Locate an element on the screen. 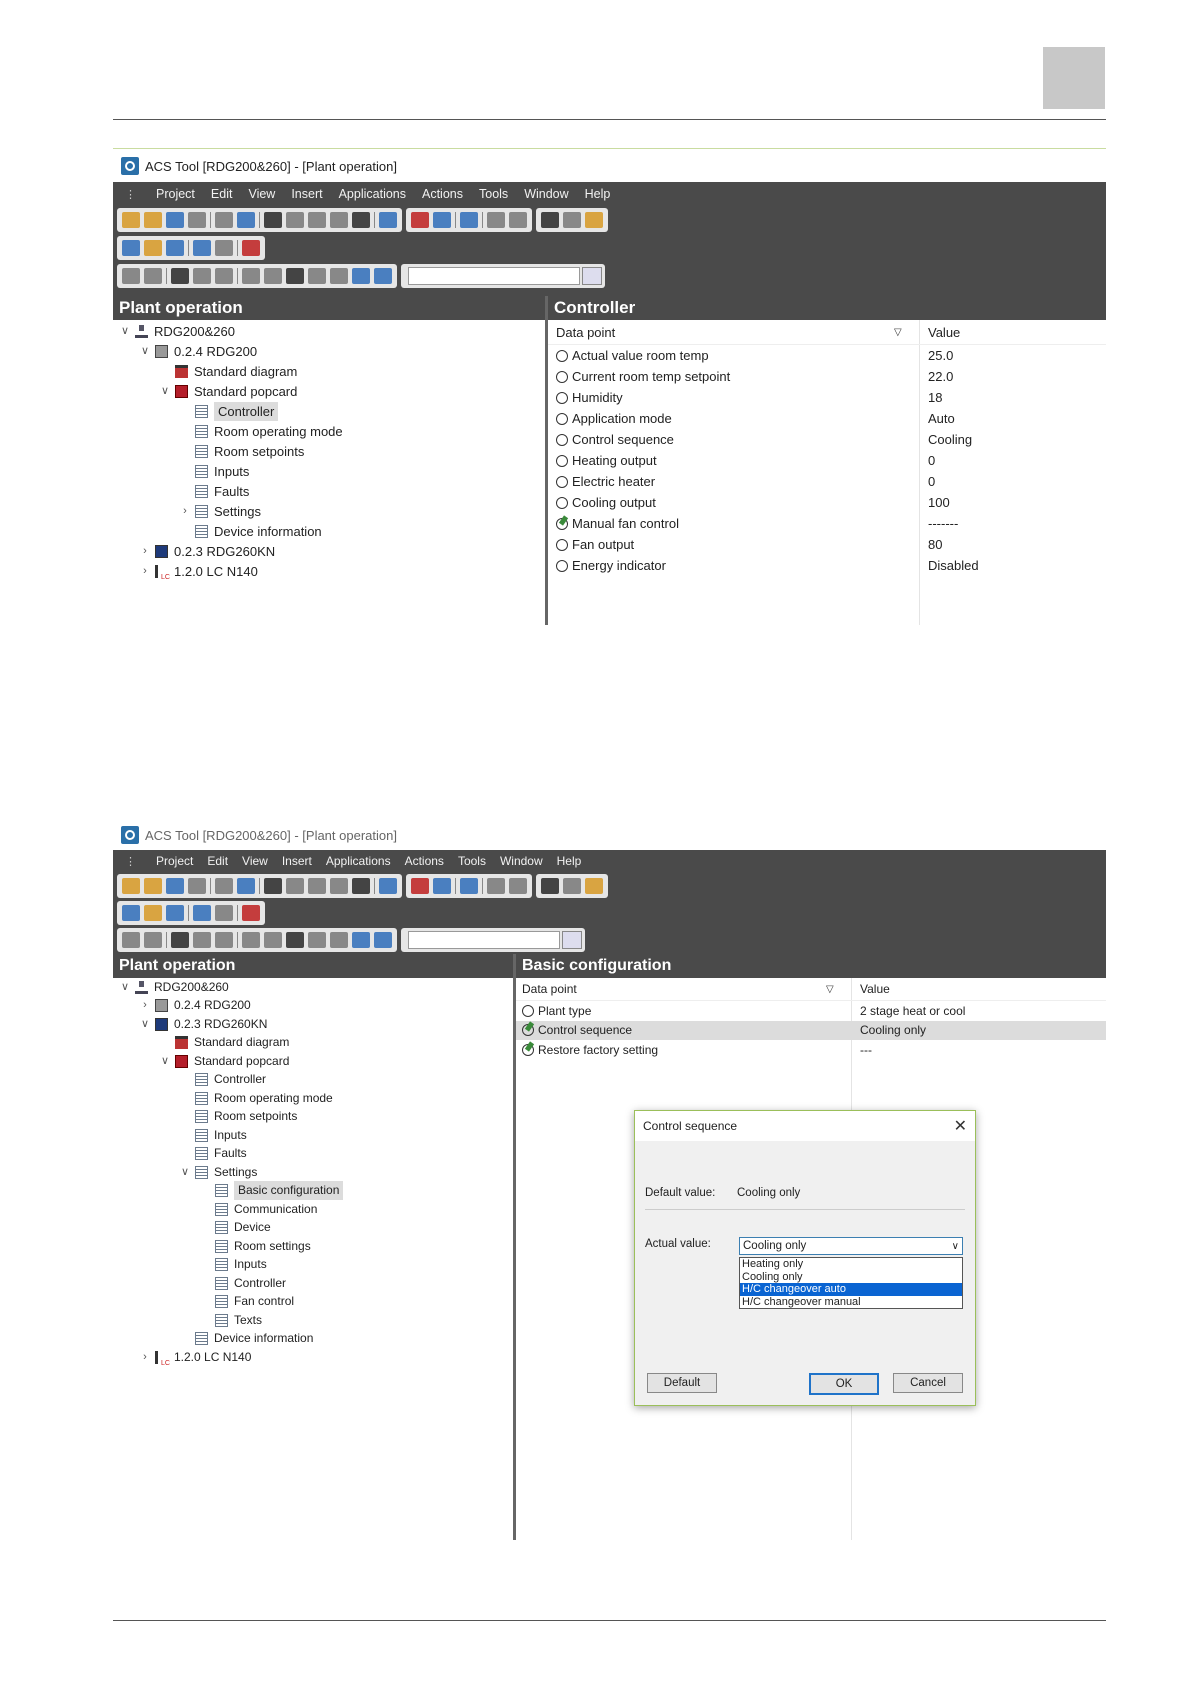 This screenshot has width=1191, height=1684. default-button: Default is located at coordinates (682, 1383).